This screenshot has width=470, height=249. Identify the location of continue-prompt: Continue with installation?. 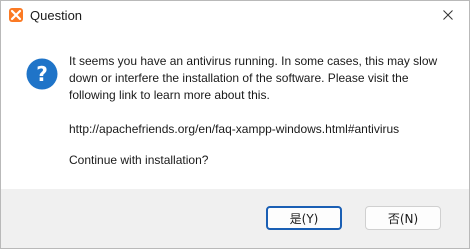
(139, 160).